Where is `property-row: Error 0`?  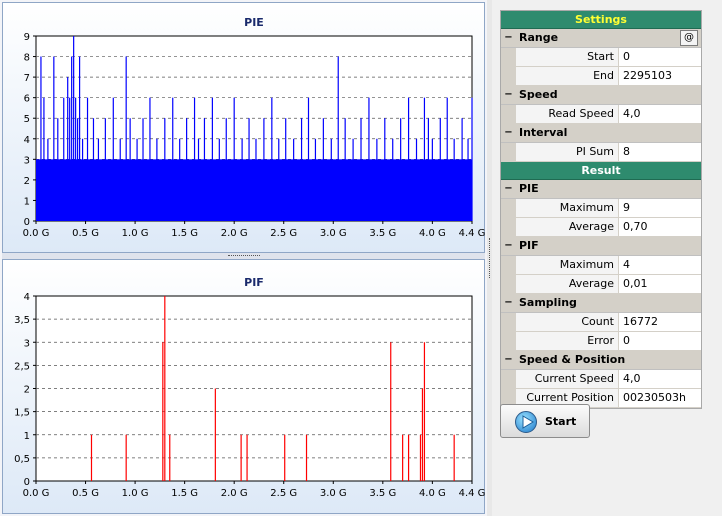 property-row: Error 0 is located at coordinates (601, 341).